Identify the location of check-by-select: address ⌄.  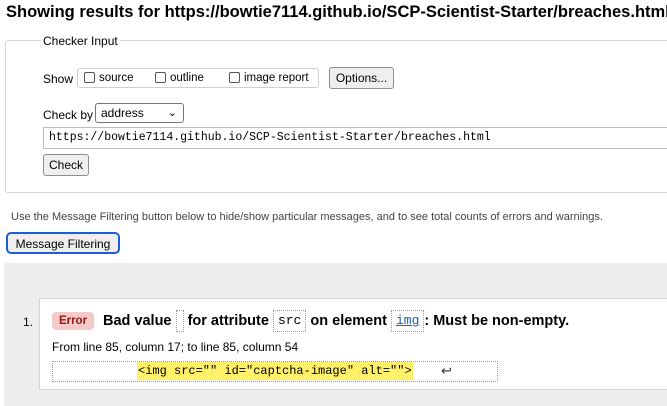
(139, 113).